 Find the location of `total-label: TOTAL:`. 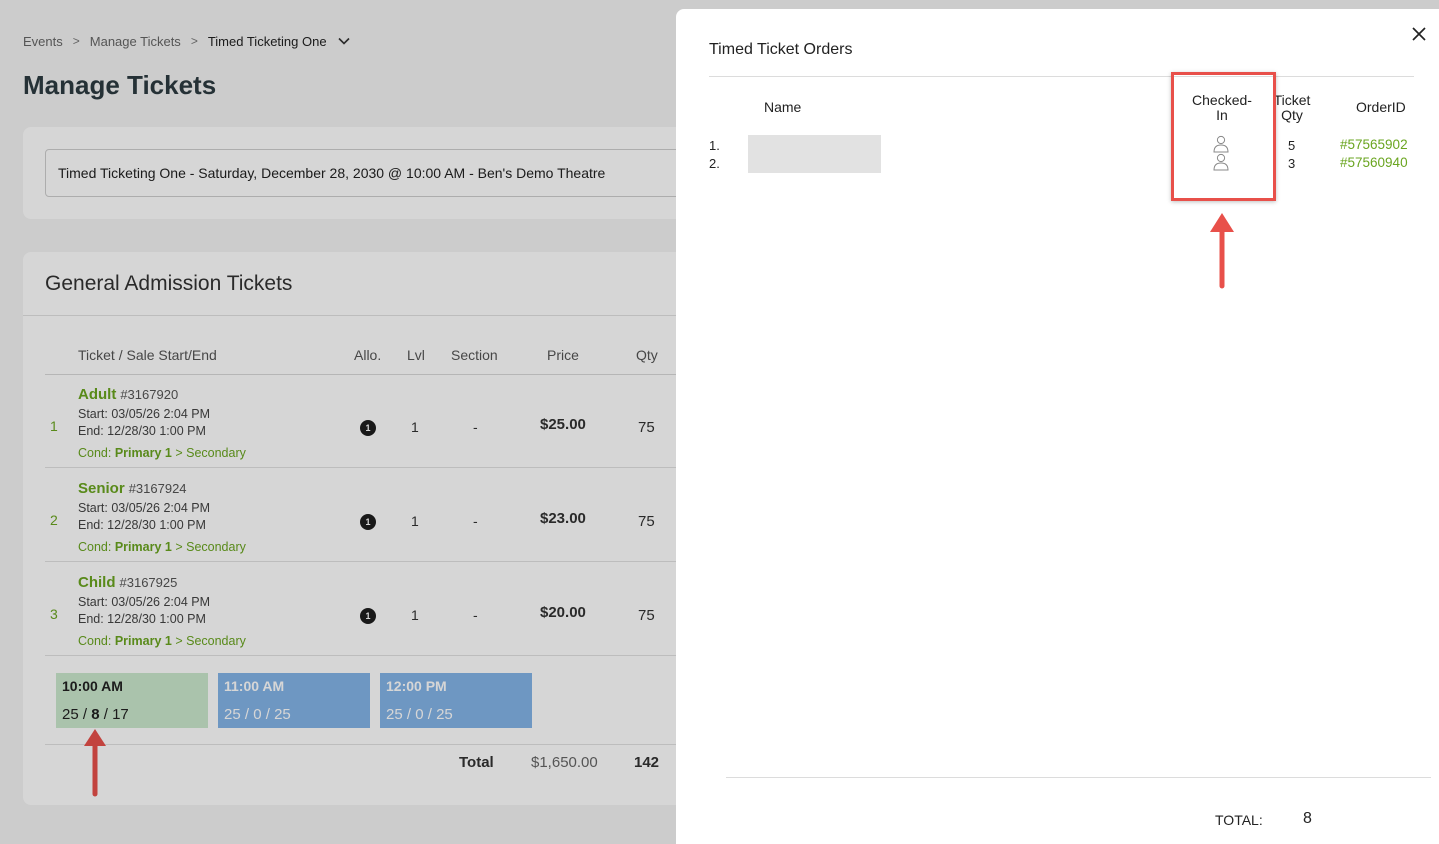

total-label: TOTAL: is located at coordinates (1239, 820).